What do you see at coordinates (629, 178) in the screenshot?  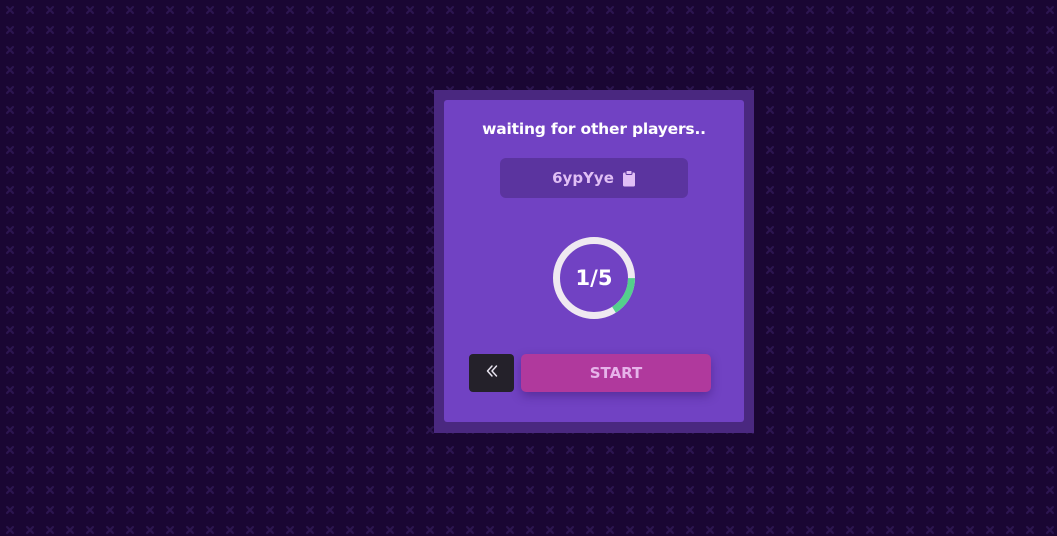 I see `clipboard-icon` at bounding box center [629, 178].